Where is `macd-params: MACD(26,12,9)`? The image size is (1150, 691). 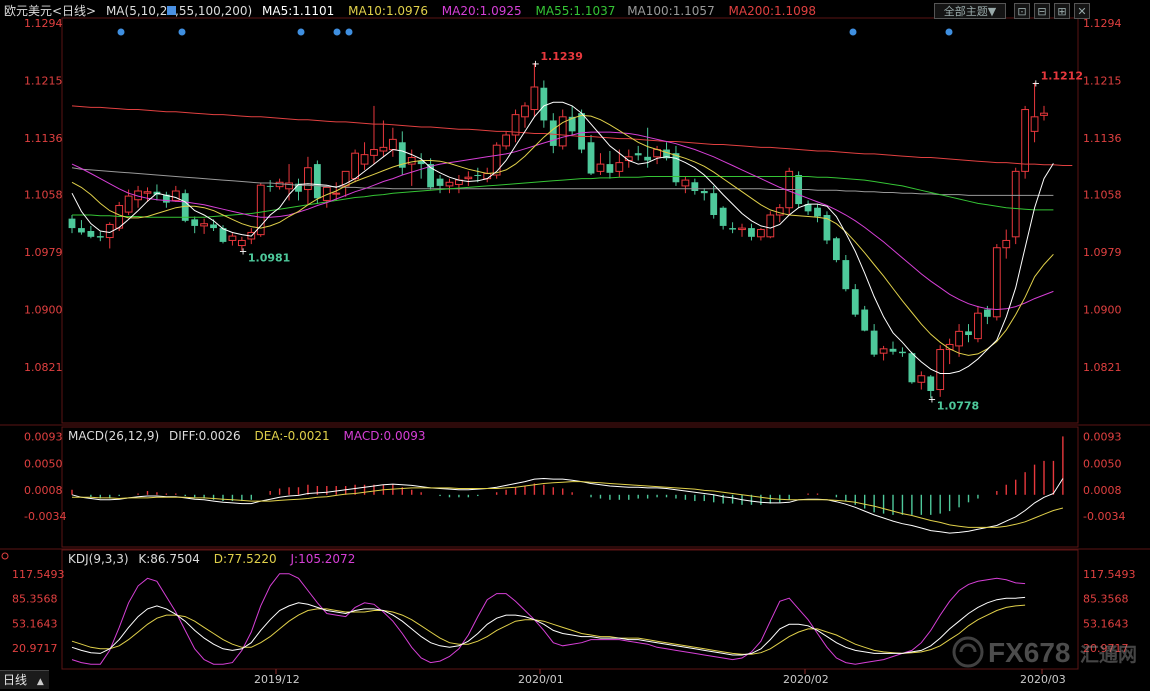
macd-params: MACD(26,12,9) is located at coordinates (113, 436).